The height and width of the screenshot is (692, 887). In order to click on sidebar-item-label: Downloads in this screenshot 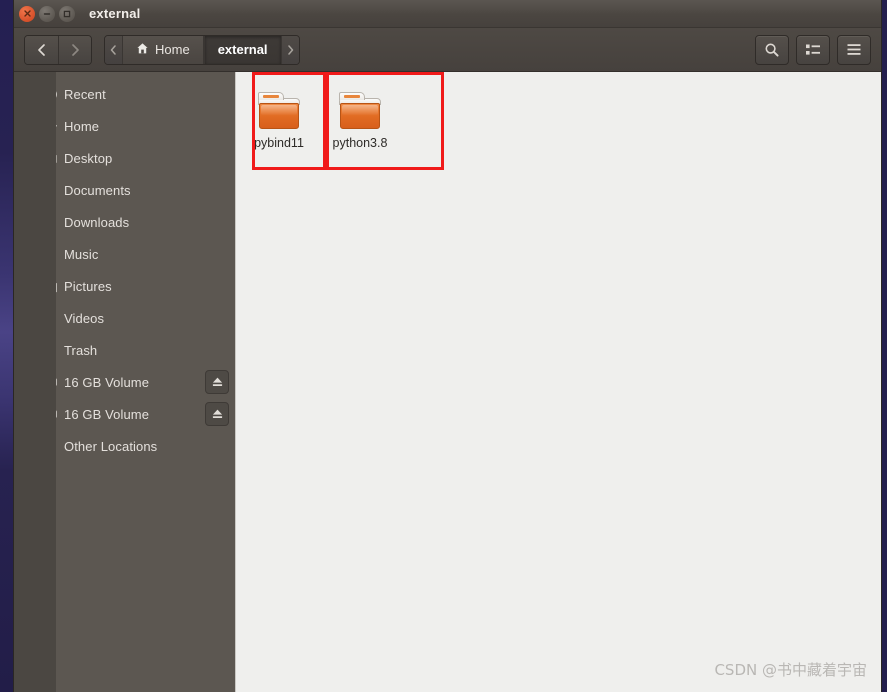, I will do `click(97, 222)`.